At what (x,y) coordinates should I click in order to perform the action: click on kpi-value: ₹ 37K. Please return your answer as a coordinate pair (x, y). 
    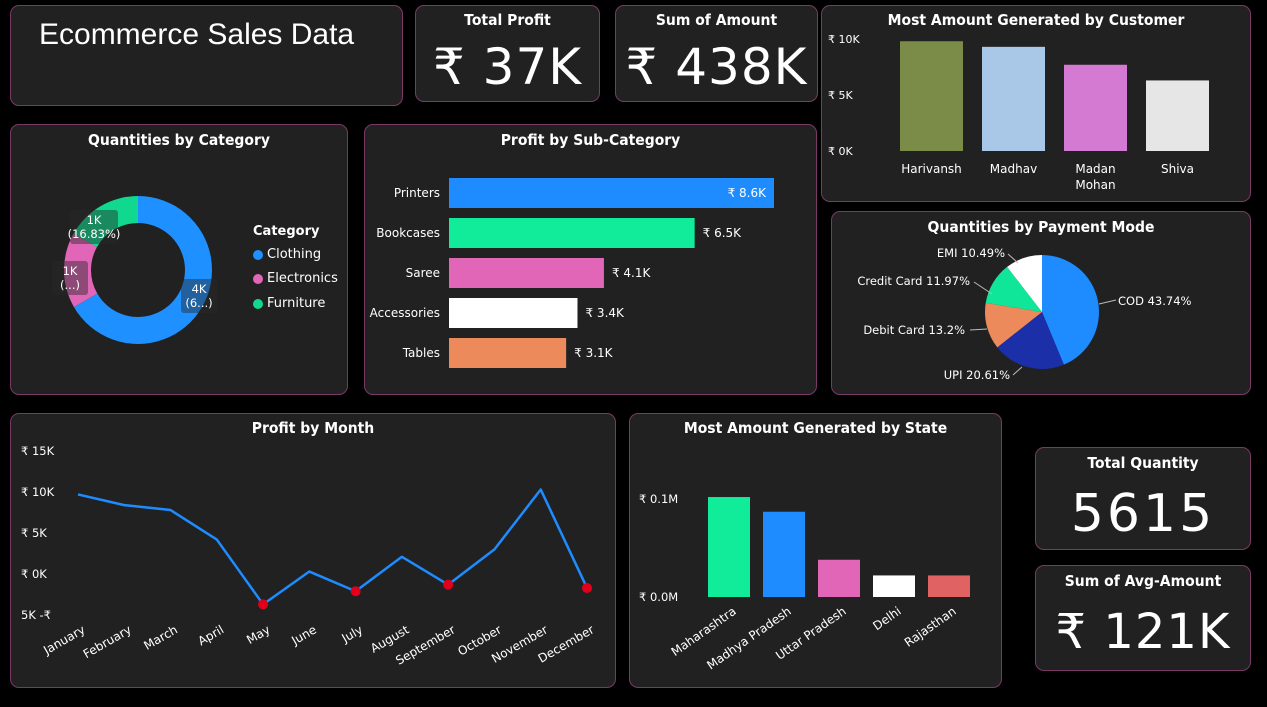
    Looking at the image, I should click on (507, 67).